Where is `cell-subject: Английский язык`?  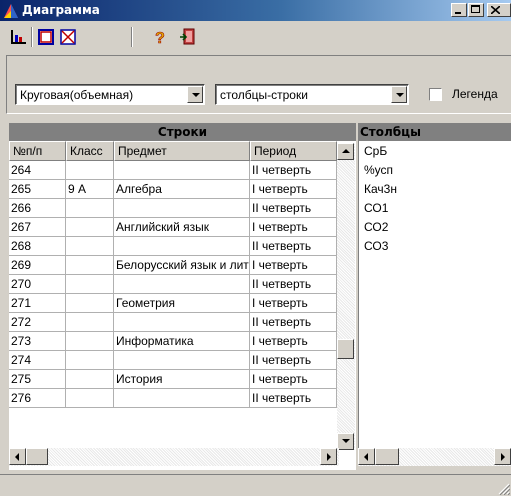 cell-subject: Английский язык is located at coordinates (182, 227).